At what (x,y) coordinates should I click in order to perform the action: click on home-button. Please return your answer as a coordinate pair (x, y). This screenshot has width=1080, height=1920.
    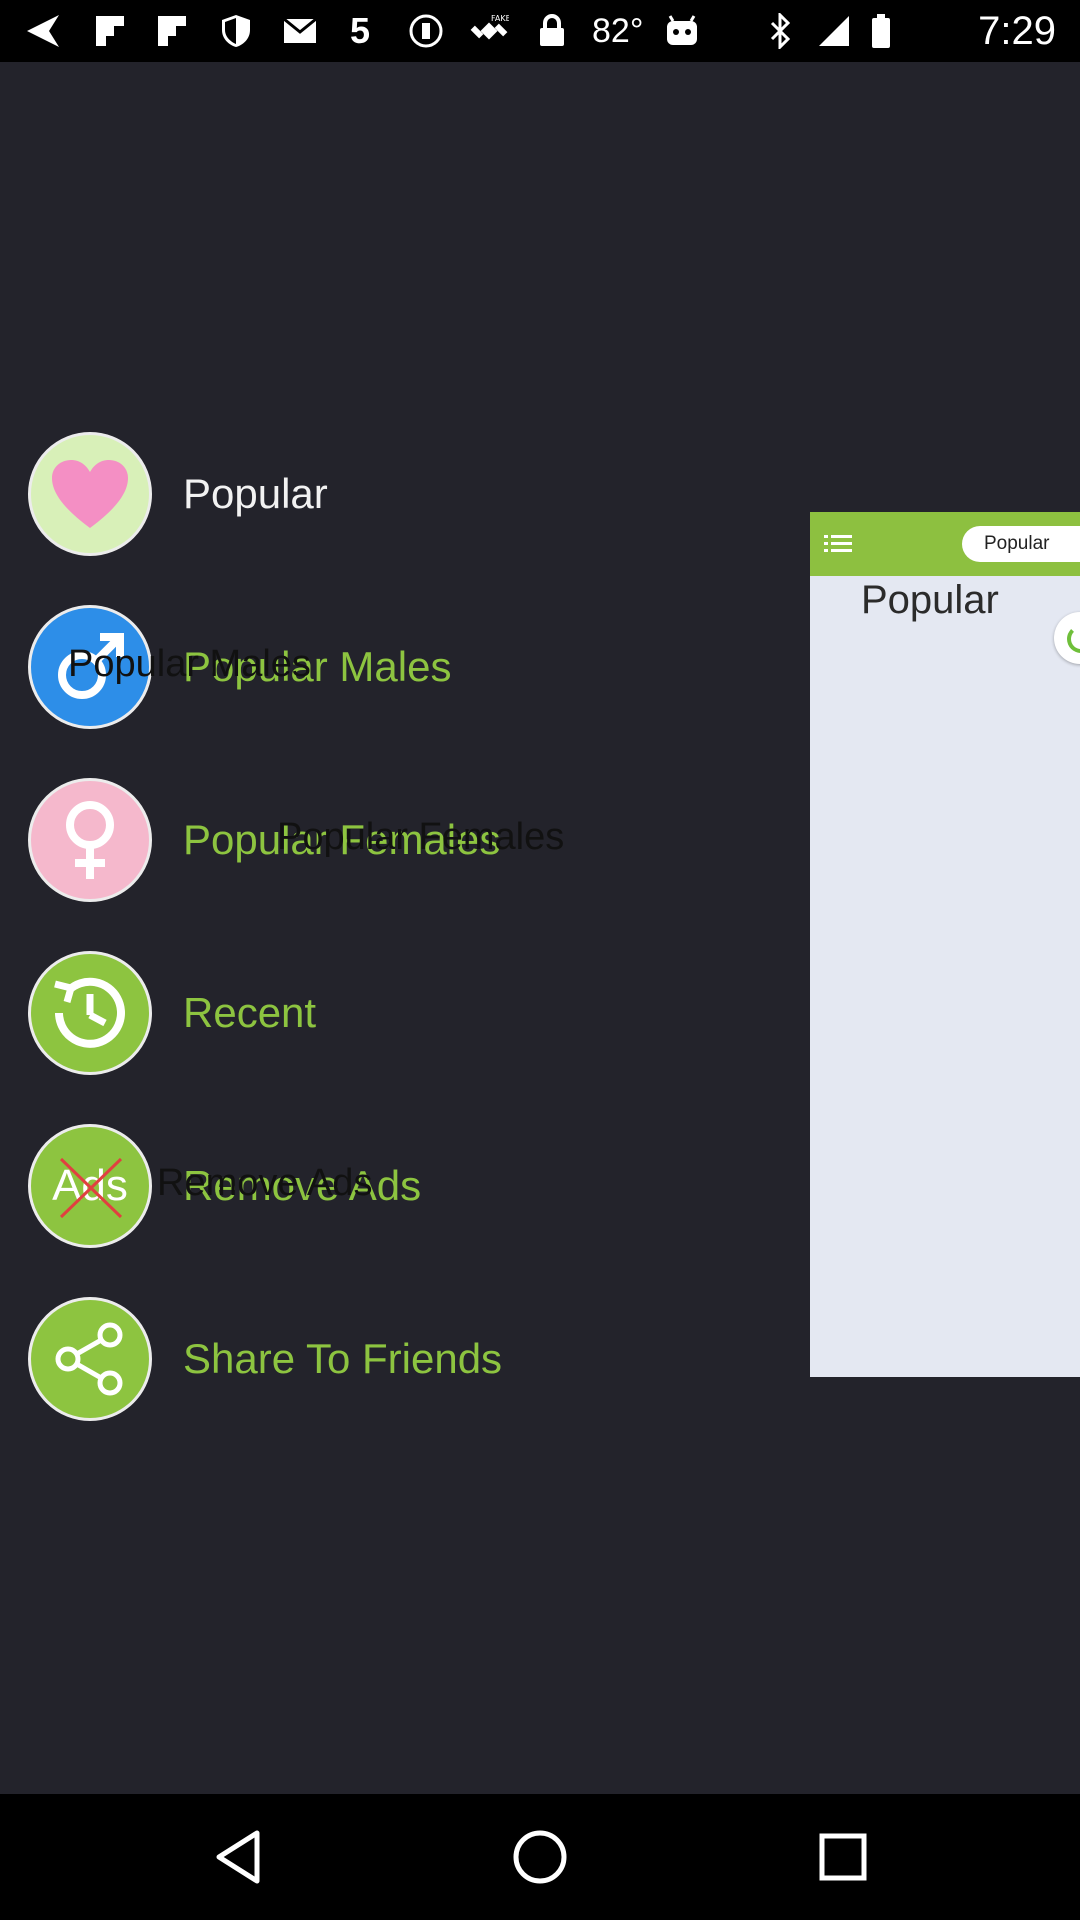
    Looking at the image, I should click on (540, 1857).